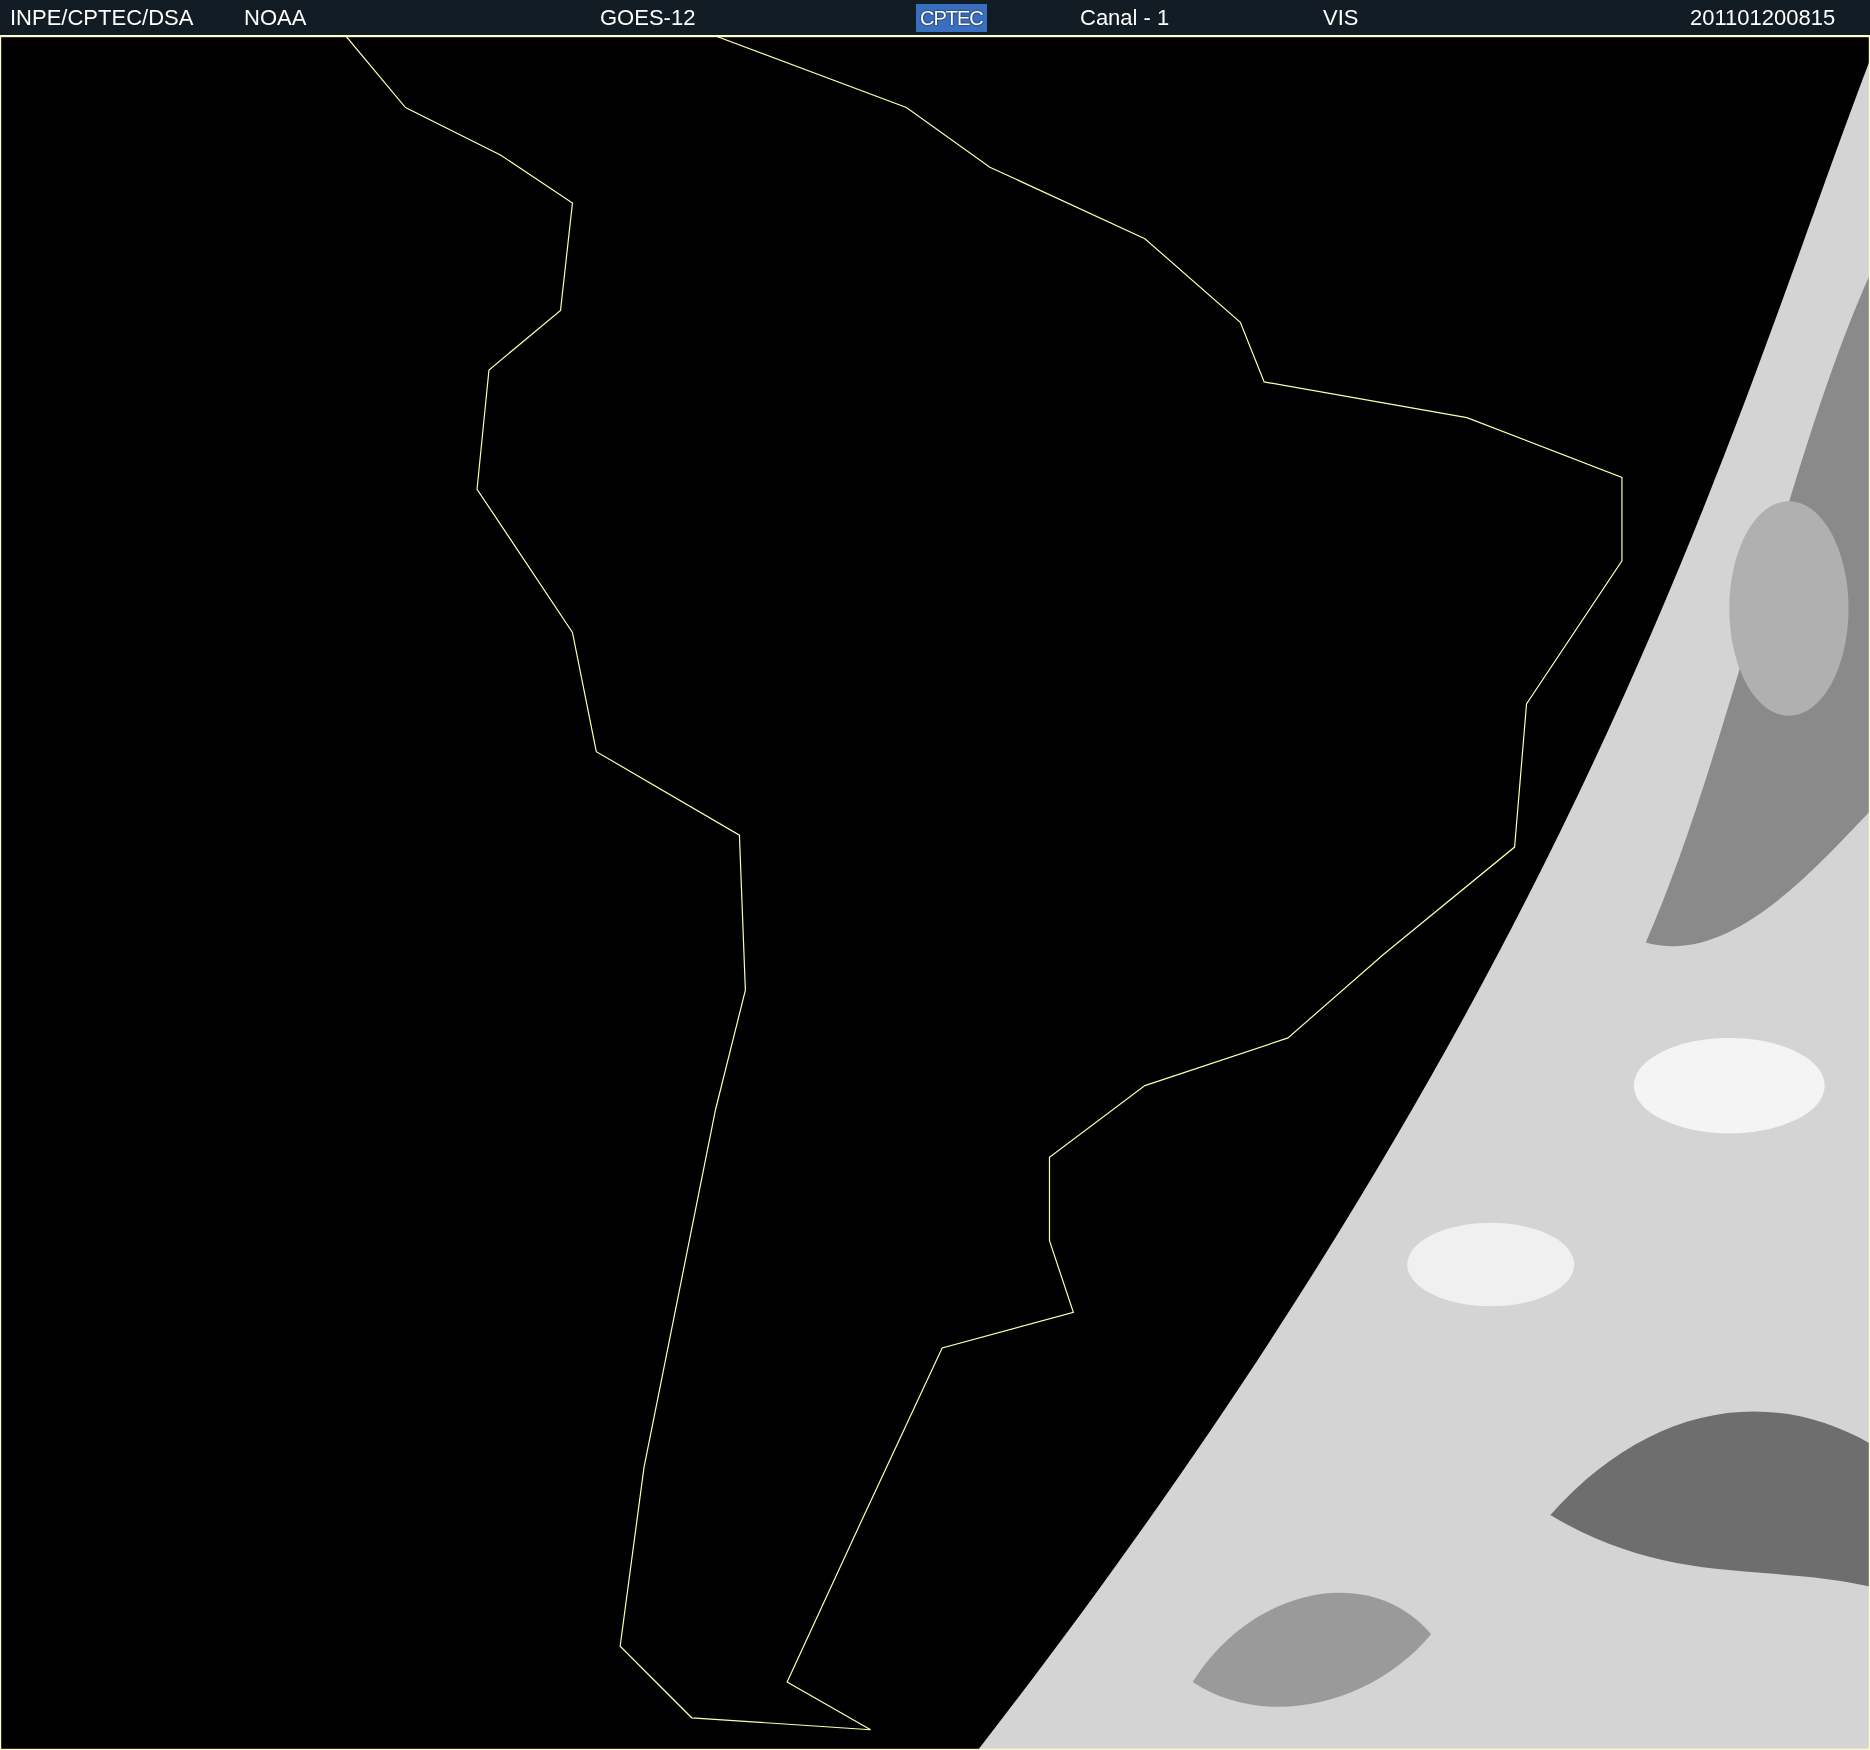  I want to click on timestamp-label: 201101200815, so click(1763, 17).